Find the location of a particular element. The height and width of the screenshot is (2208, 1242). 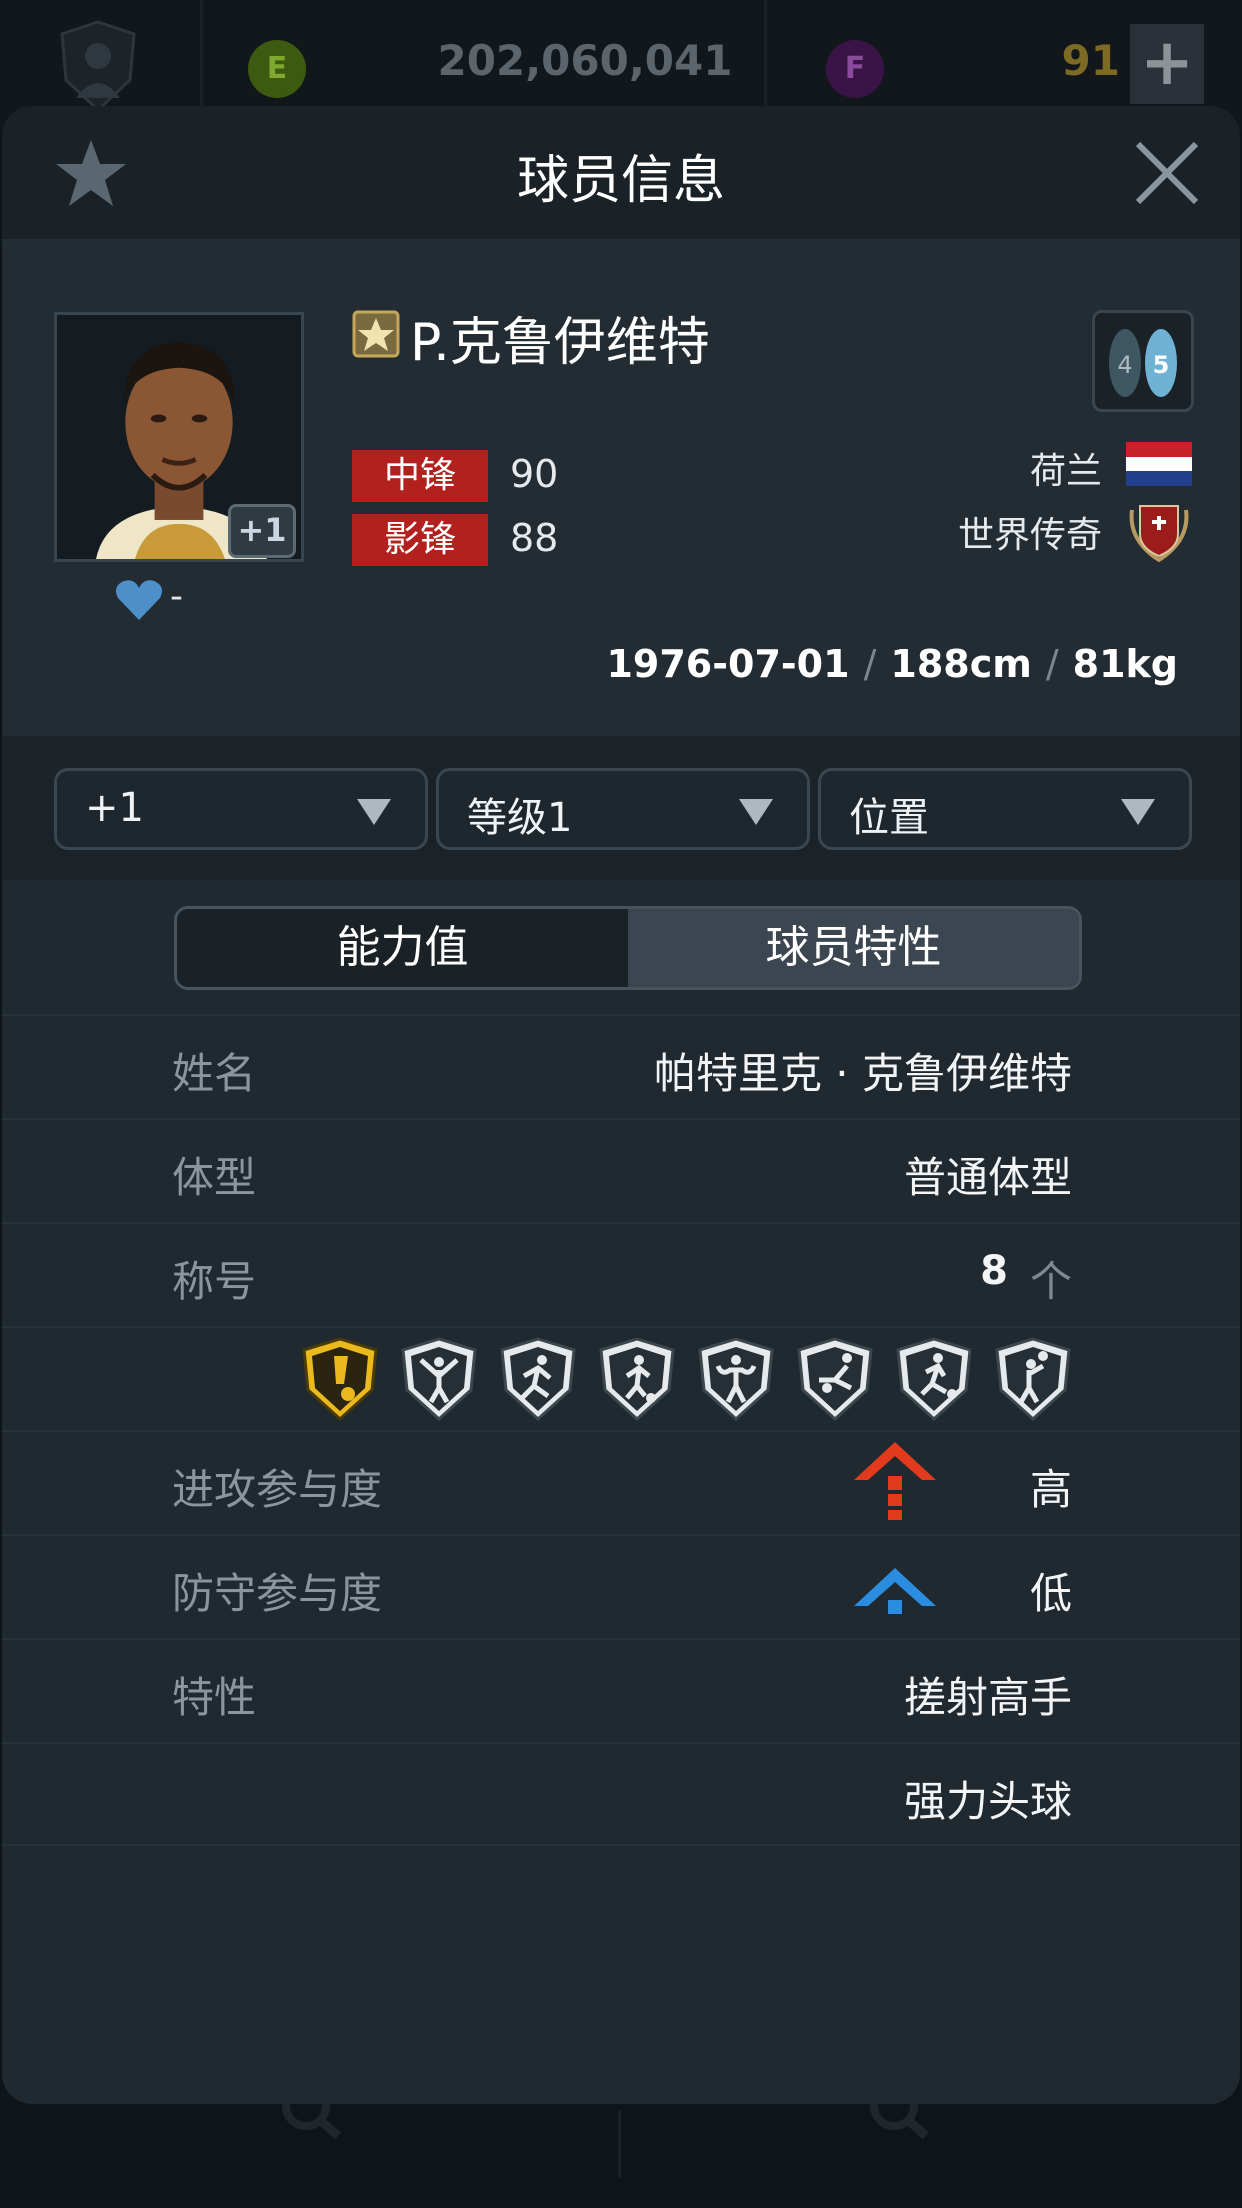

position-tag: 中锋 is located at coordinates (420, 476).